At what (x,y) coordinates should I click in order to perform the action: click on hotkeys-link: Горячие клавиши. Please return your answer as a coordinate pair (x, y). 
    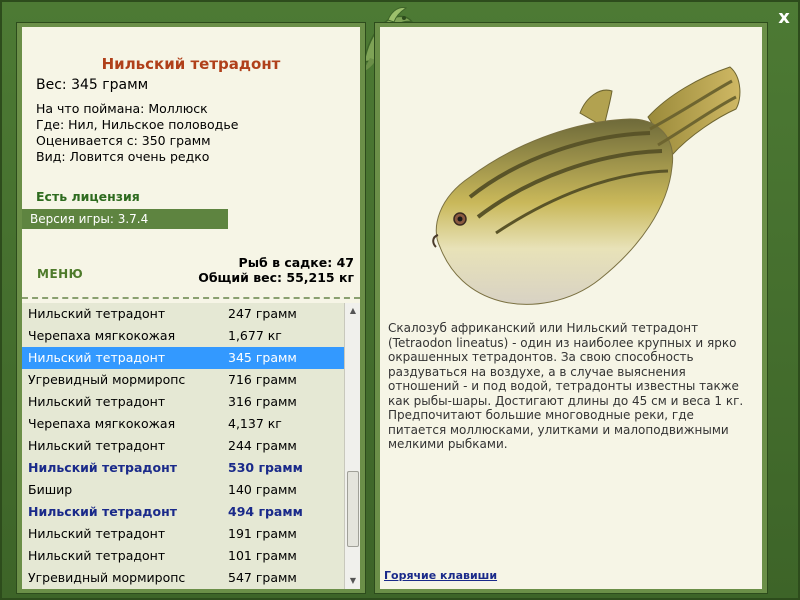
    Looking at the image, I should click on (440, 575).